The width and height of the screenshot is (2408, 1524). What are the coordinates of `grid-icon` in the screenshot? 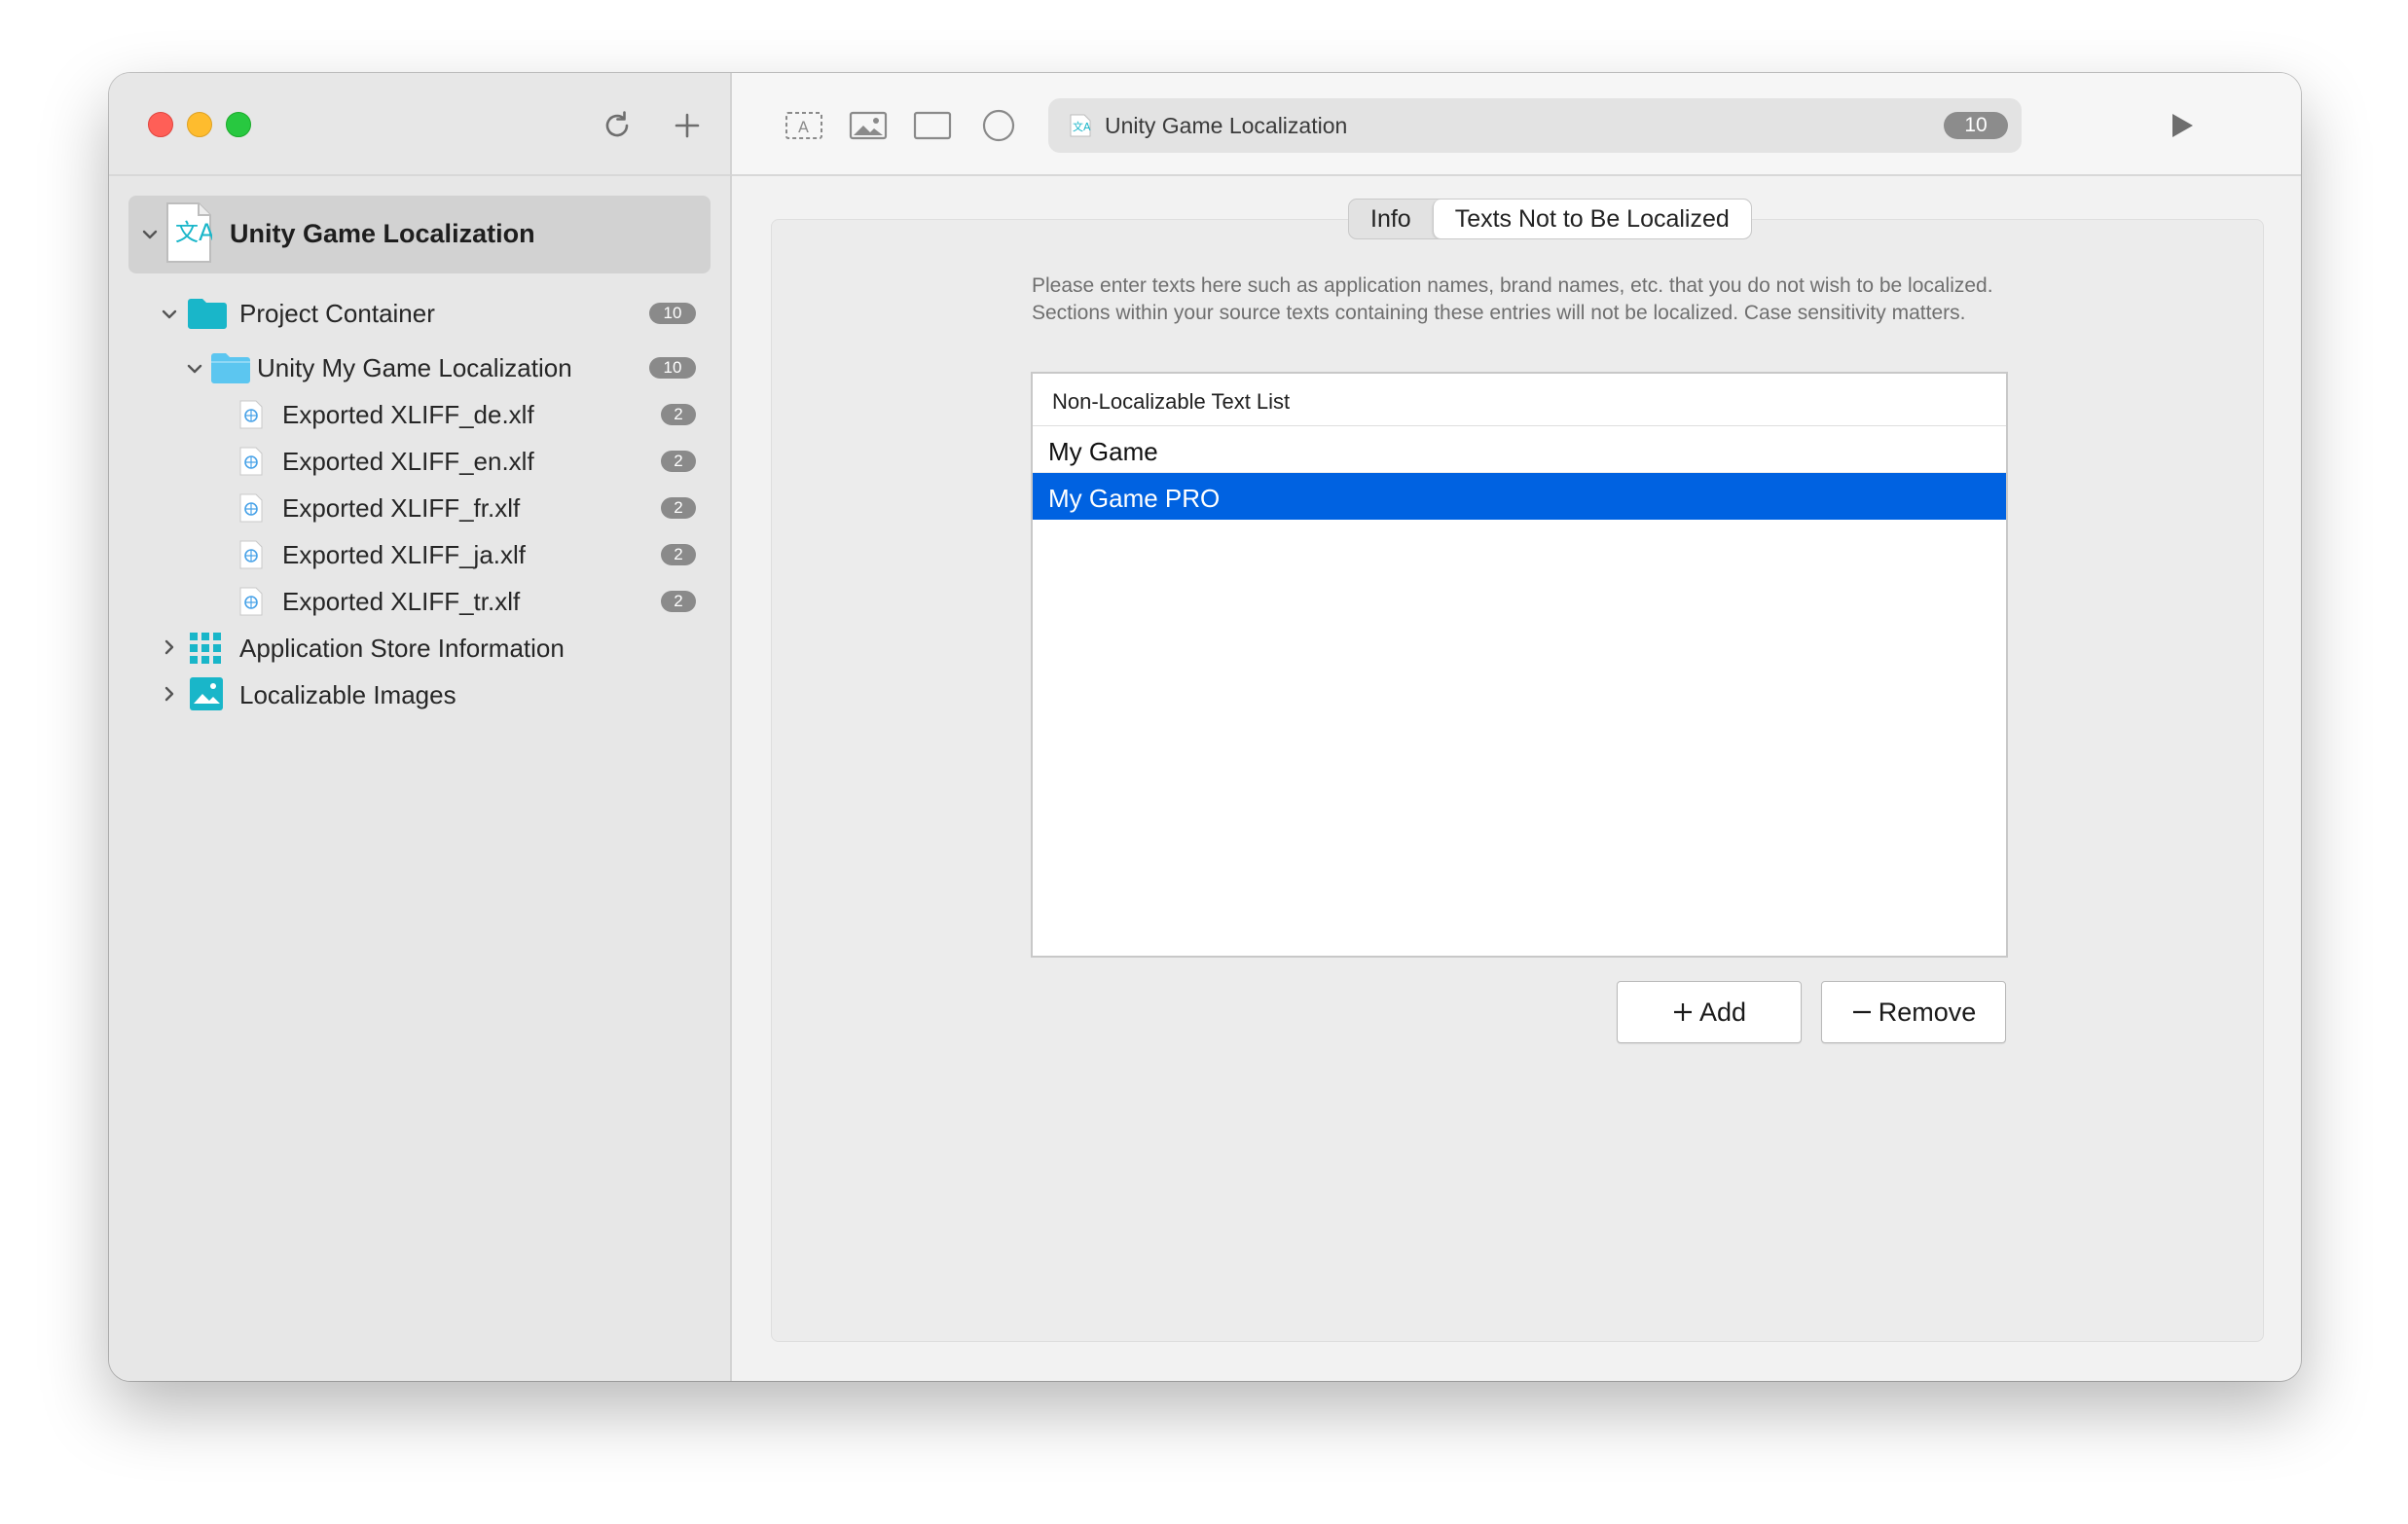 It's located at (205, 648).